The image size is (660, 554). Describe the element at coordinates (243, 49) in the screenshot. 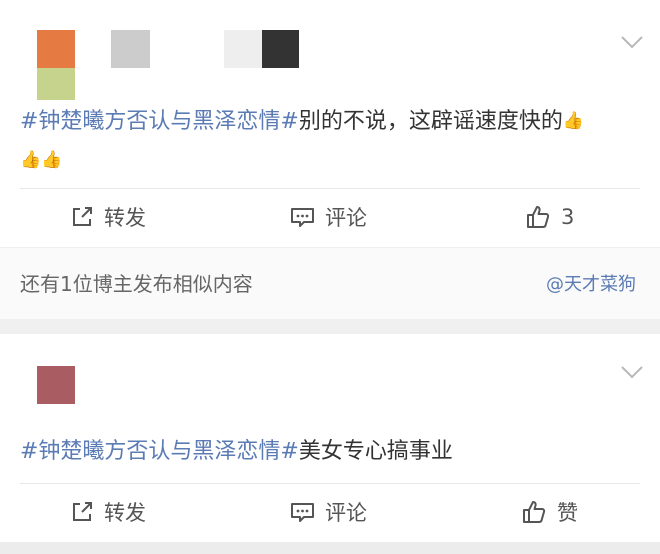

I see `username-block-light` at that location.